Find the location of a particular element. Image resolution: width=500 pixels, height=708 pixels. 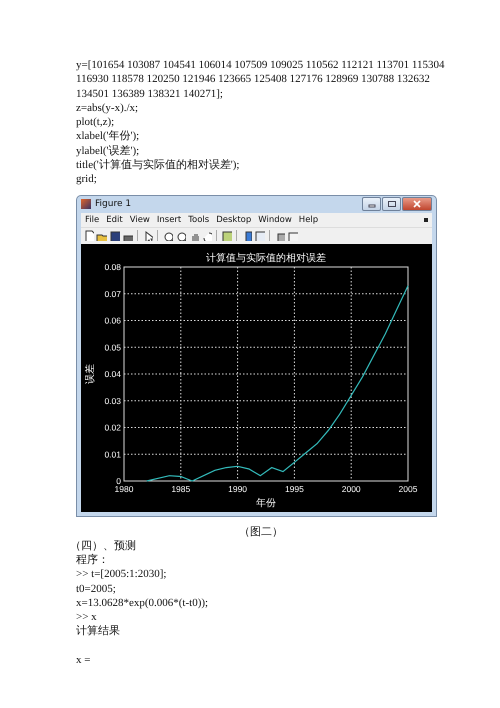

code-line: 程序： is located at coordinates (93, 560).